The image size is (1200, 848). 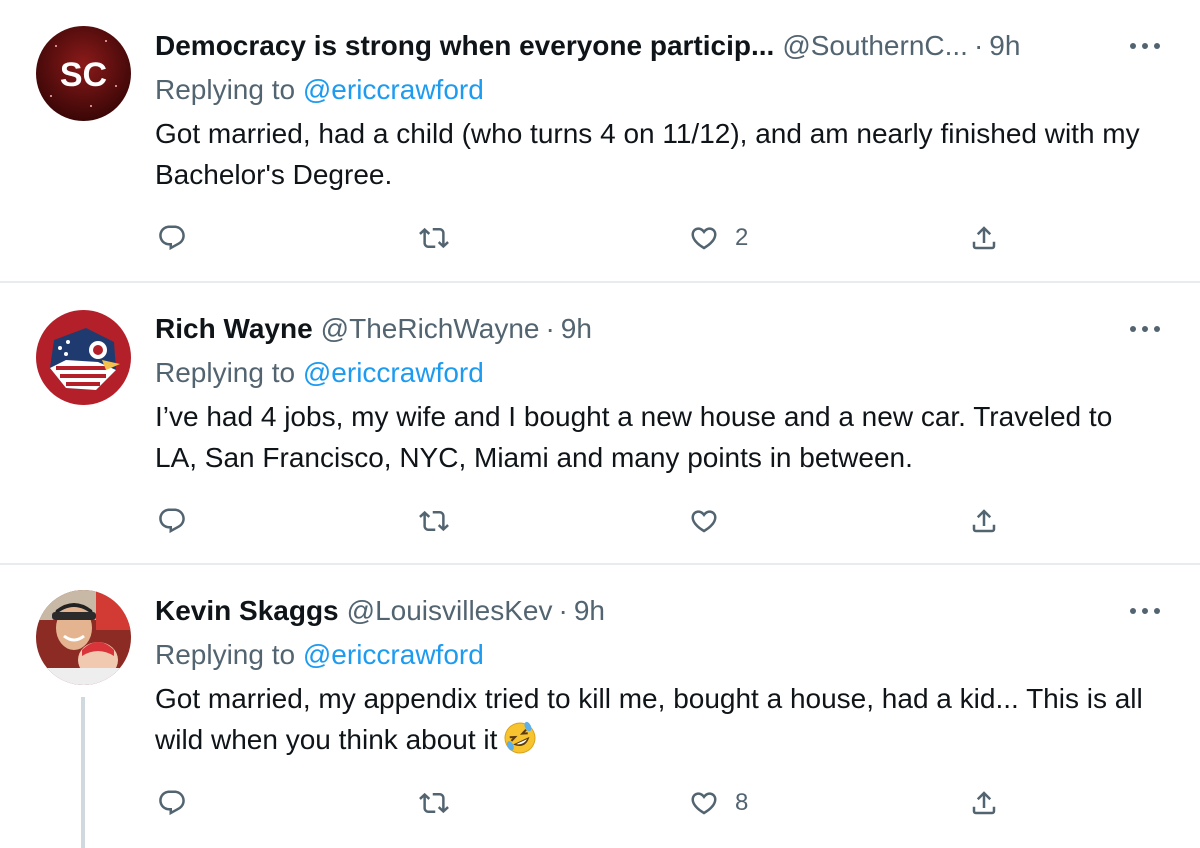 I want to click on author-handle: @LouisvillesKev, so click(x=450, y=611).